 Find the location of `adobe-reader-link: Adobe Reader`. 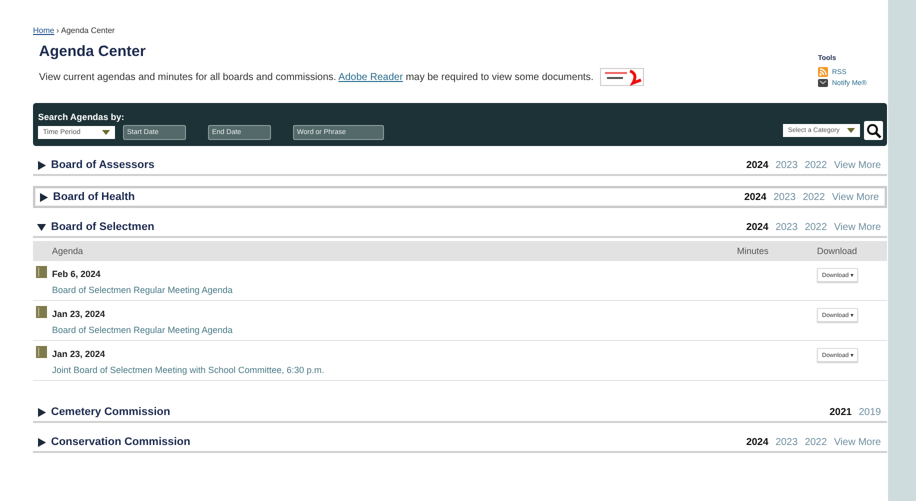

adobe-reader-link: Adobe Reader is located at coordinates (370, 77).